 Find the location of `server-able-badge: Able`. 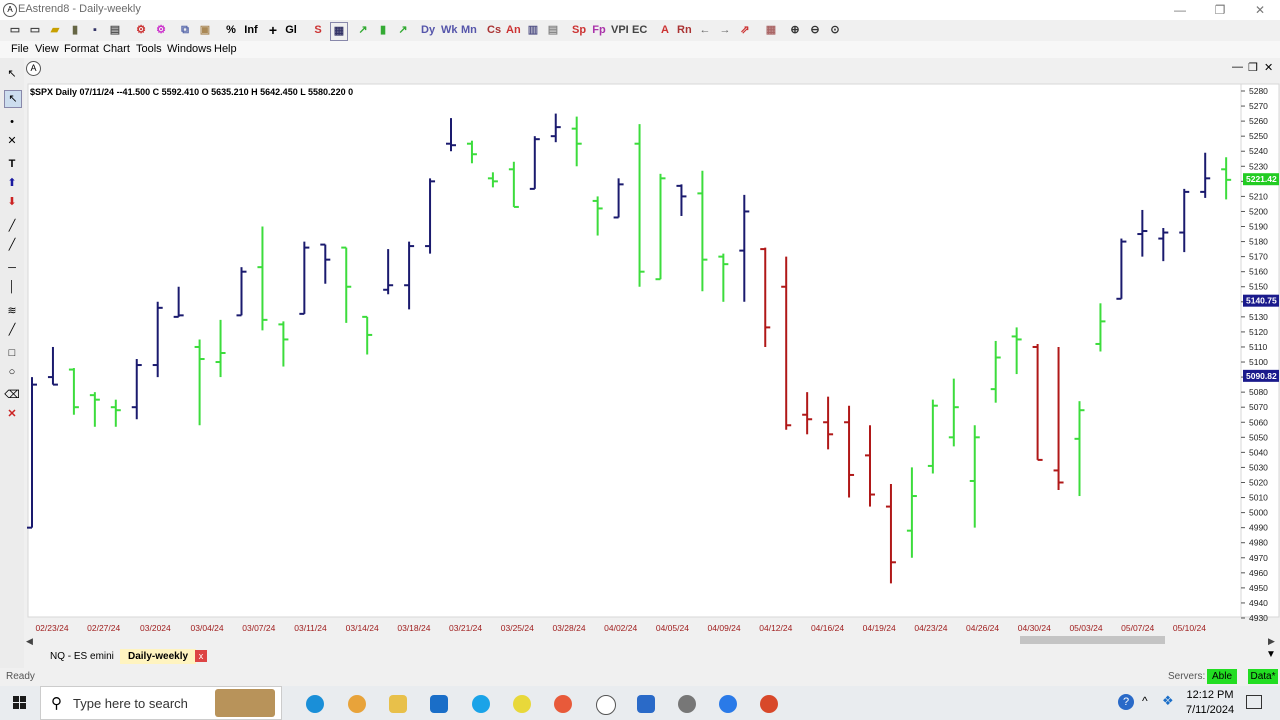

server-able-badge: Able is located at coordinates (1222, 676).